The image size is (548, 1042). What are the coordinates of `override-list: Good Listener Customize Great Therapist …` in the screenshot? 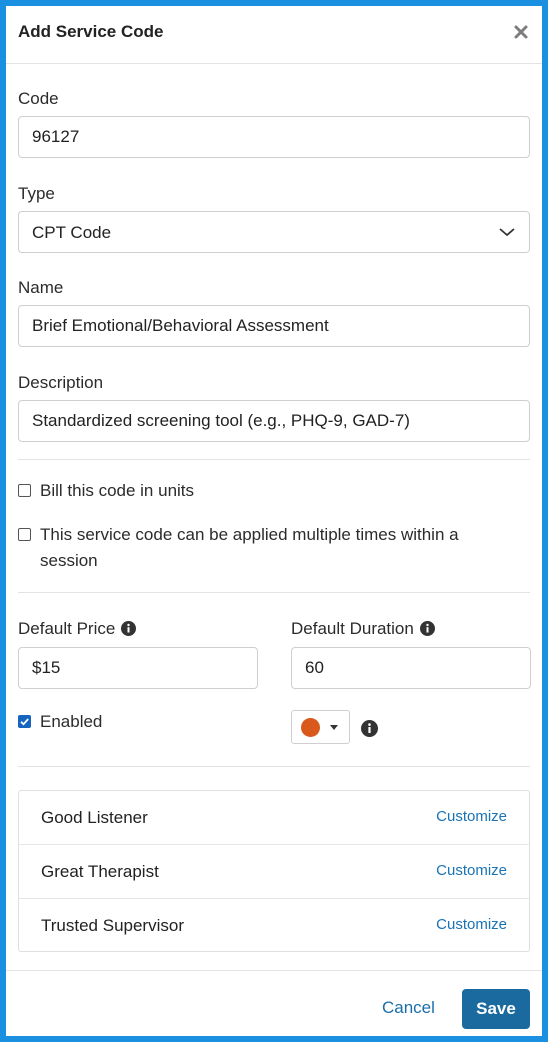 It's located at (274, 871).